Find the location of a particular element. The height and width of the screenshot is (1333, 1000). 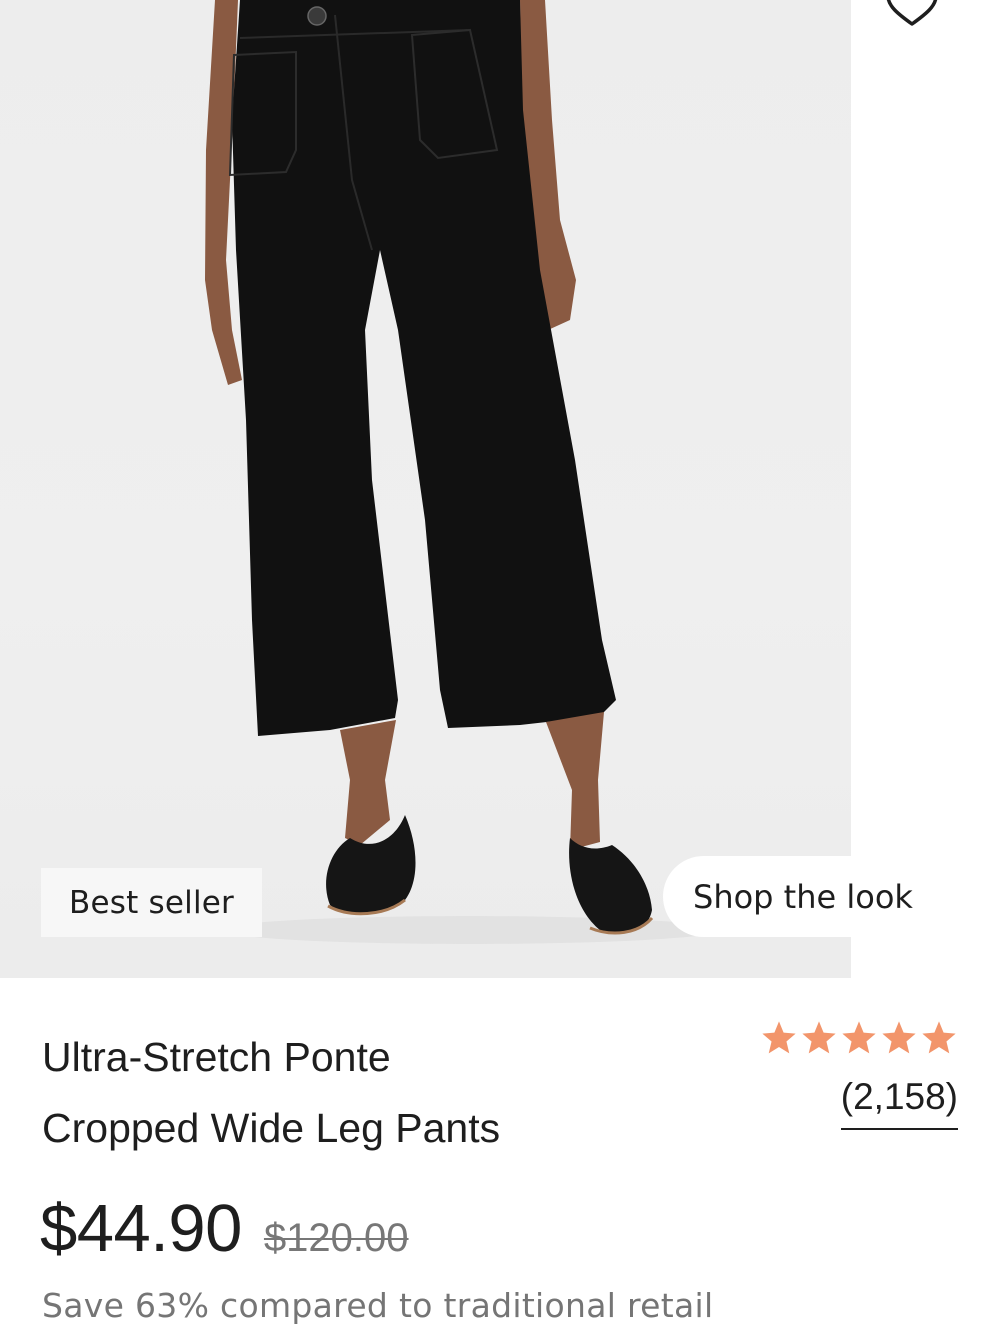

best-seller-badge: Best seller is located at coordinates (151, 902).